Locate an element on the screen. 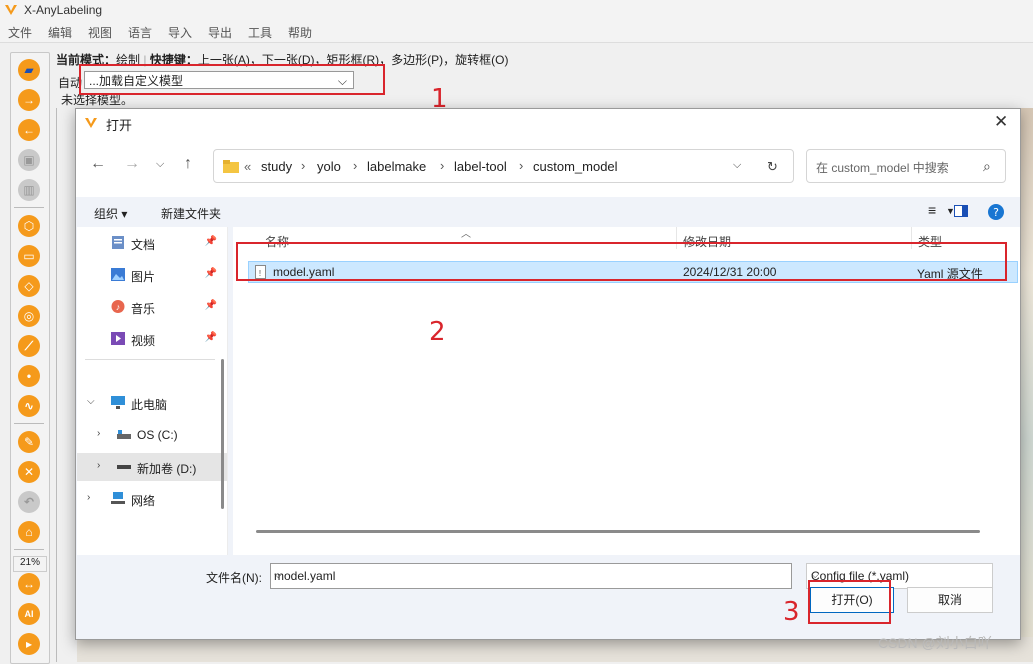  nav-item-label: 视频 is located at coordinates (143, 341).